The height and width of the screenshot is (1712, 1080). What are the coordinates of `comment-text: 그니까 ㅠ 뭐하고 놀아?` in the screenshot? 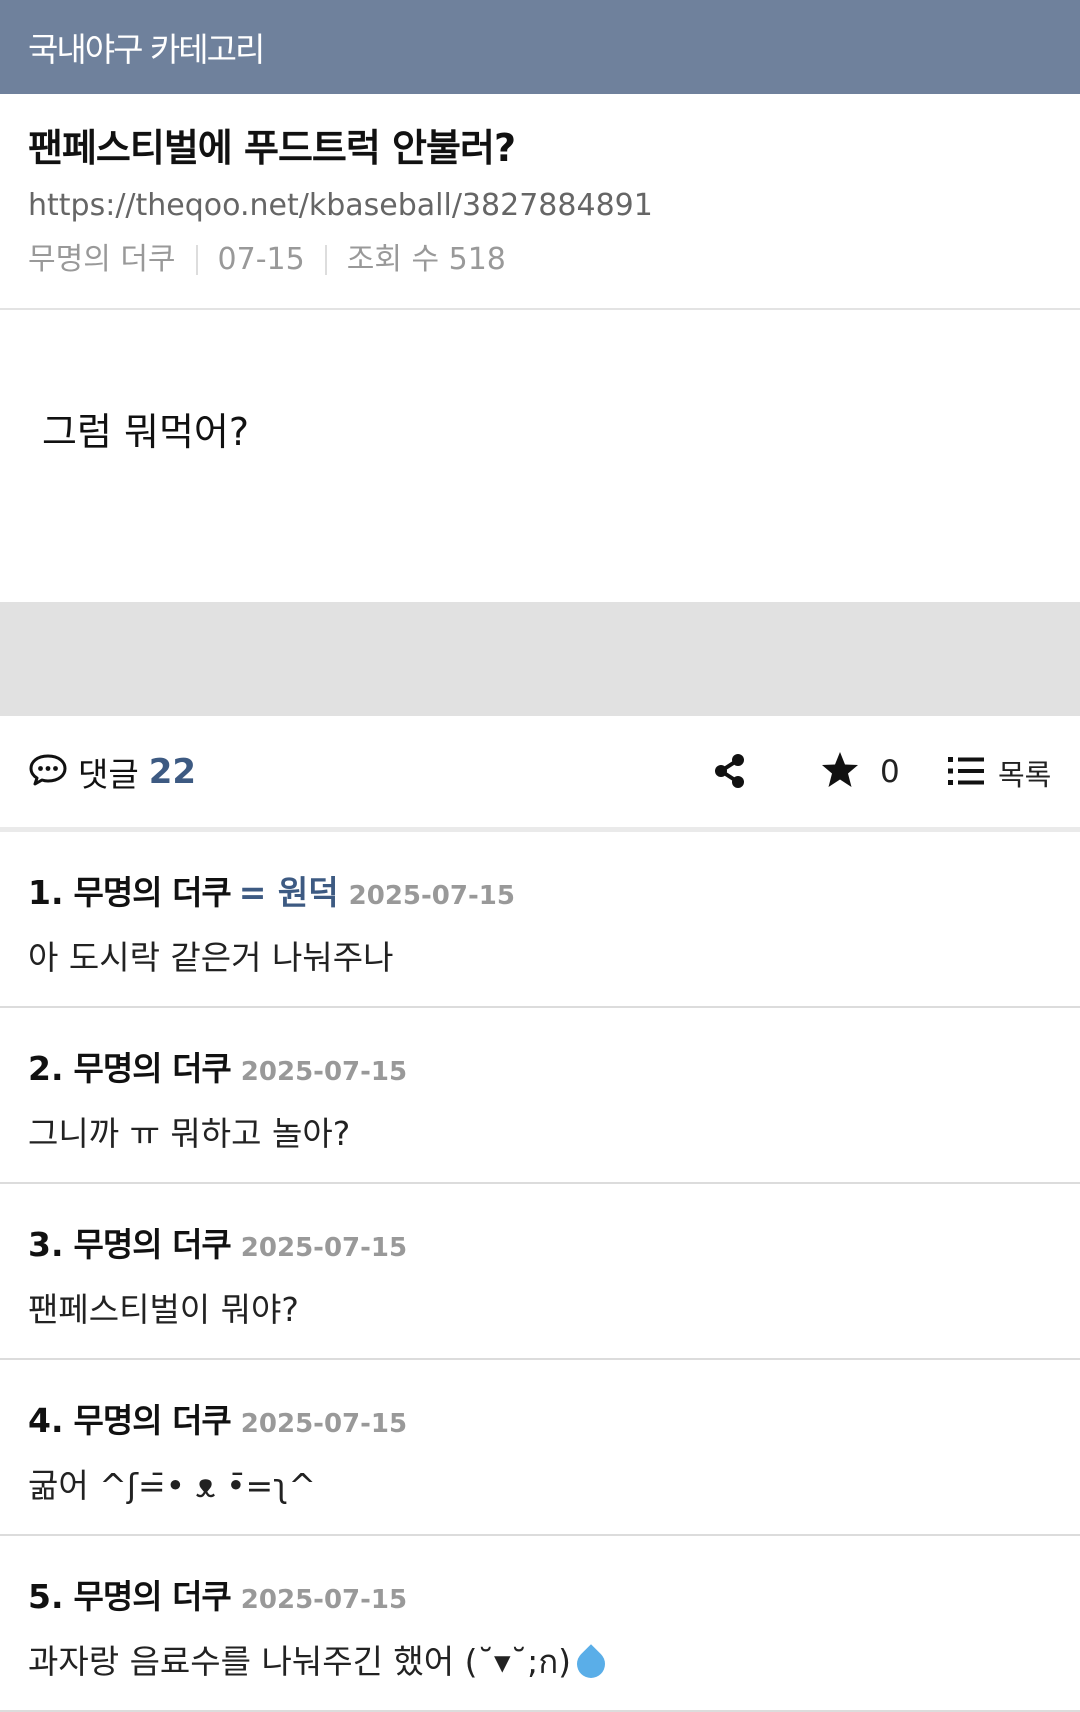 It's located at (189, 1133).